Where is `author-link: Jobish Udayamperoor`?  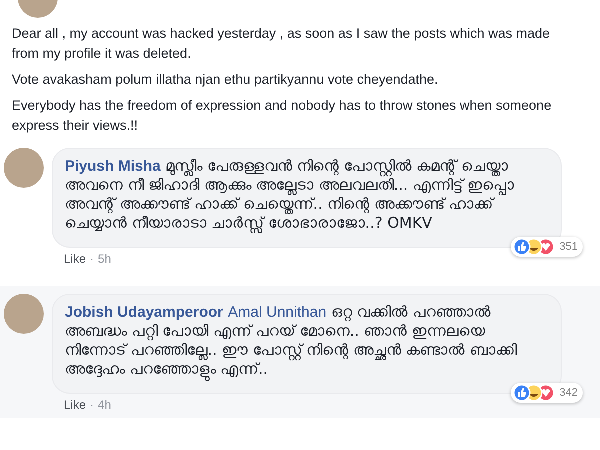 author-link: Jobish Udayamperoor is located at coordinates (144, 312).